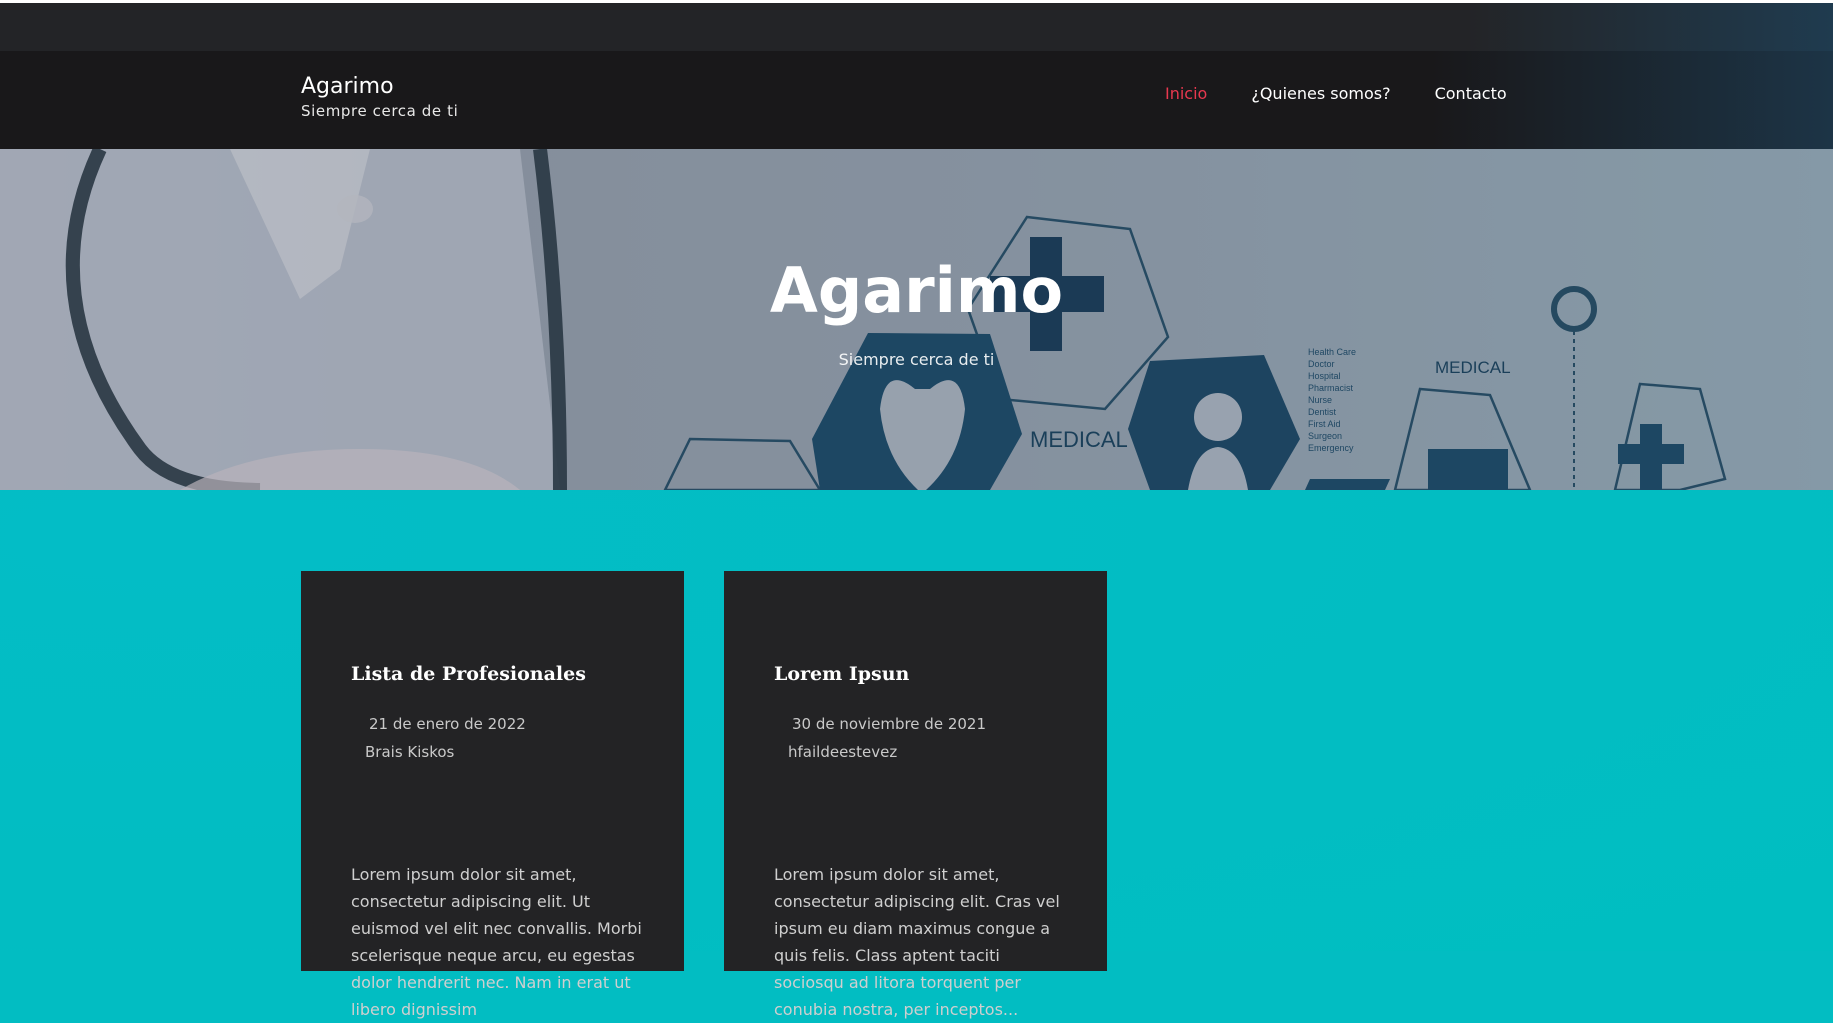 The height and width of the screenshot is (1023, 1833). Describe the element at coordinates (379, 87) in the screenshot. I see `site-title: Agarimo` at that location.